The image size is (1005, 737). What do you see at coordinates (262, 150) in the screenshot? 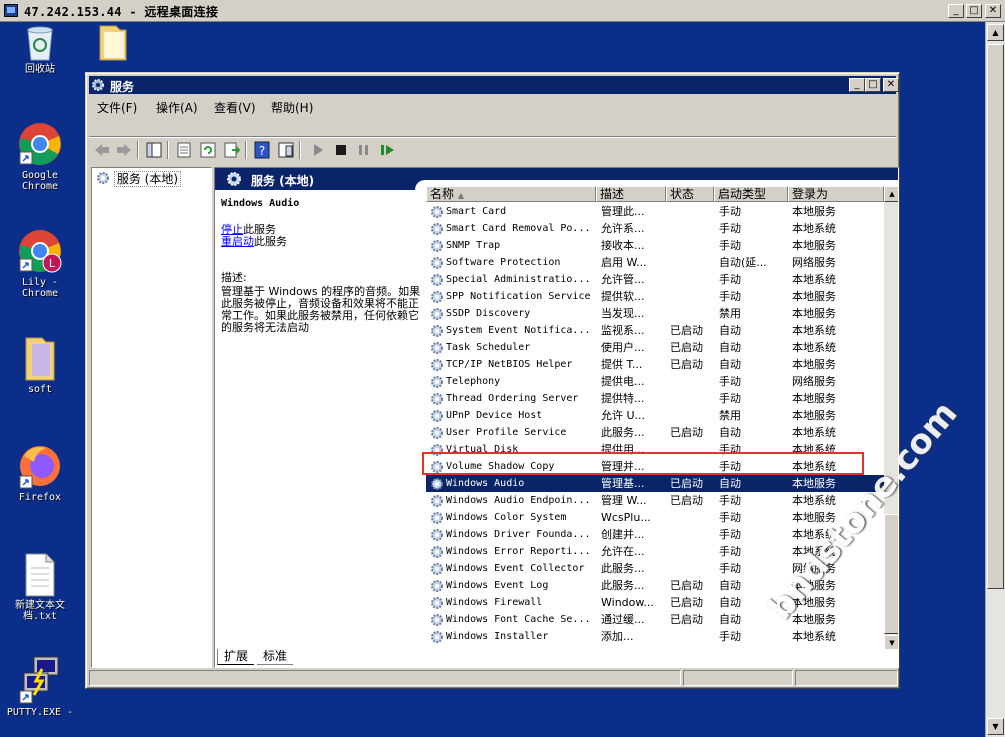
I see `help-icon: ?` at bounding box center [262, 150].